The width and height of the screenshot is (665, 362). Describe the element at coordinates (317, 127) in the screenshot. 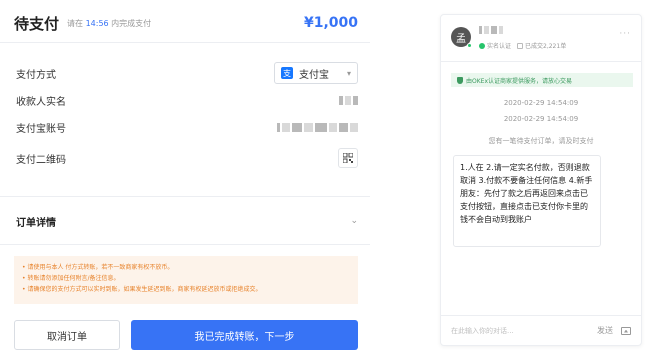

I see `alipay-account-masked` at that location.